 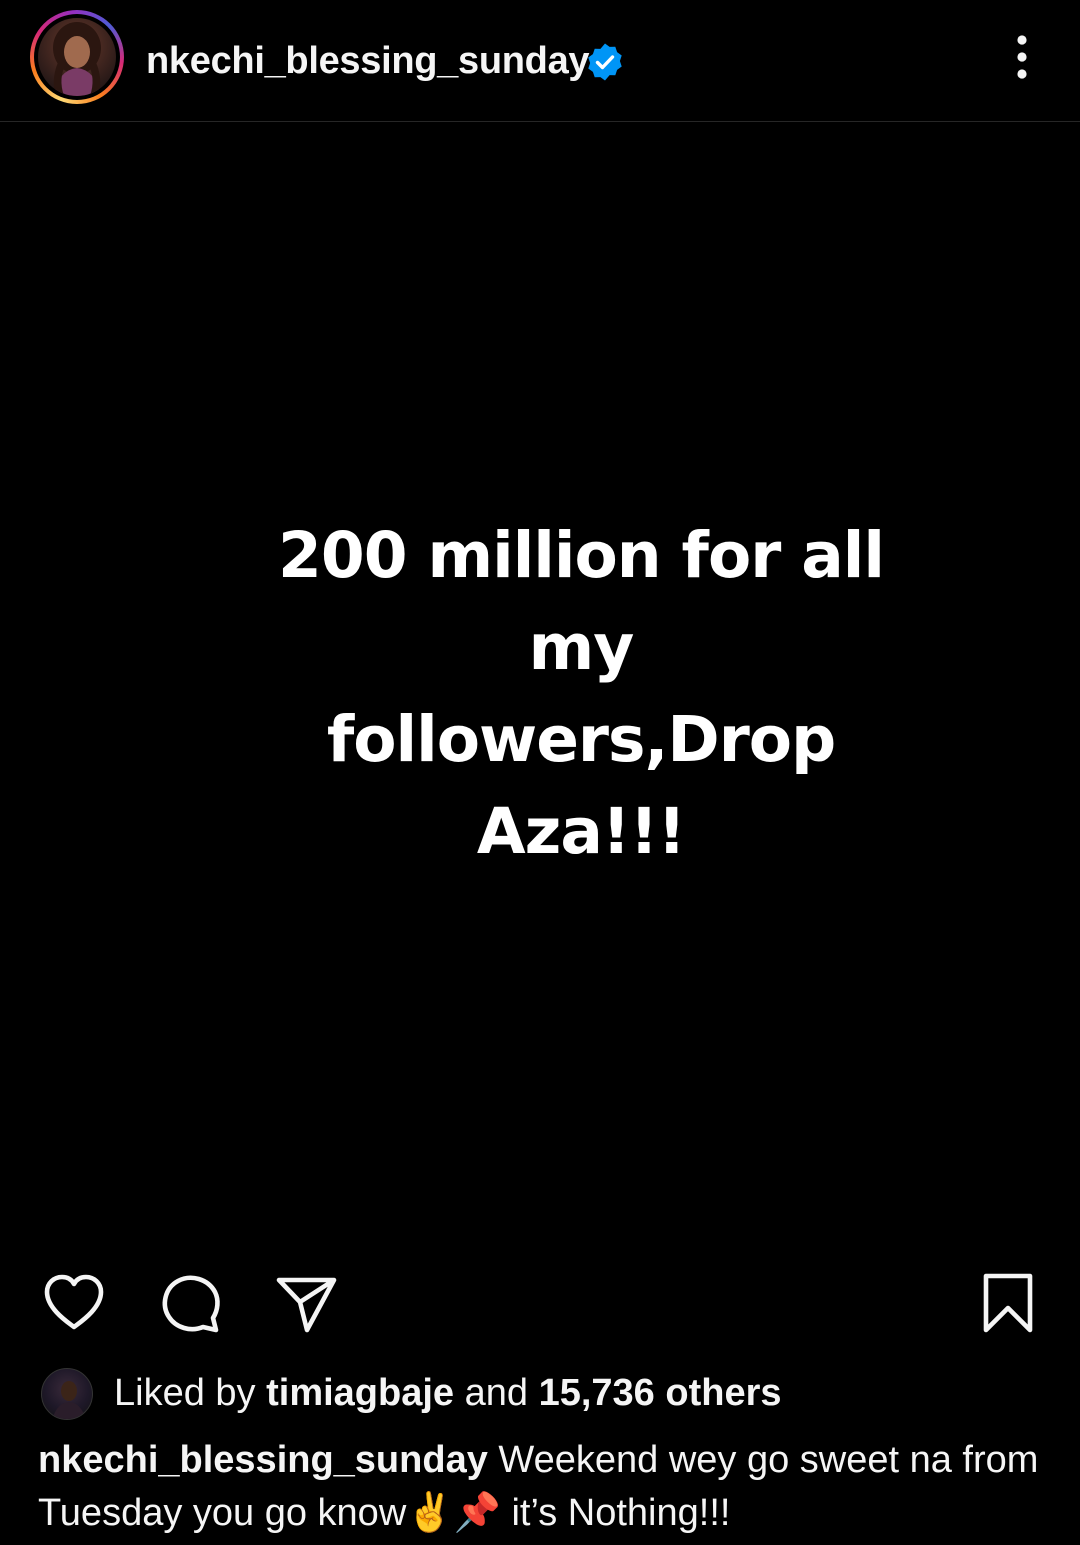 I want to click on likes-others-count: 15,736 others, so click(x=660, y=1393).